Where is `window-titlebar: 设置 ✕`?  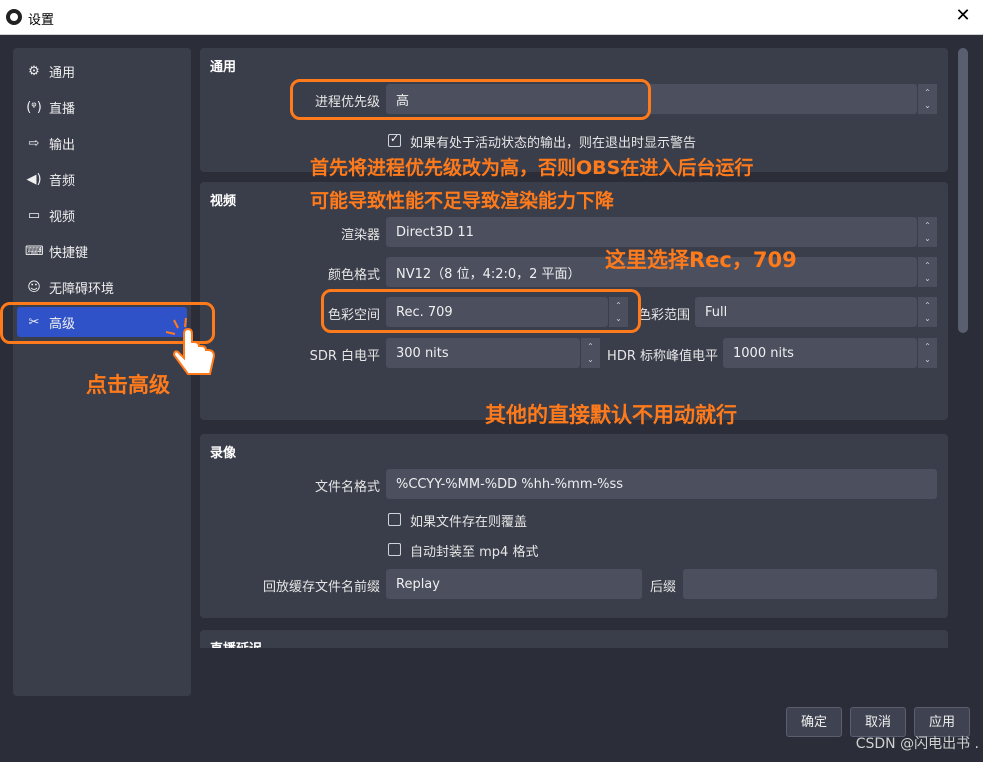 window-titlebar: 设置 ✕ is located at coordinates (491, 17).